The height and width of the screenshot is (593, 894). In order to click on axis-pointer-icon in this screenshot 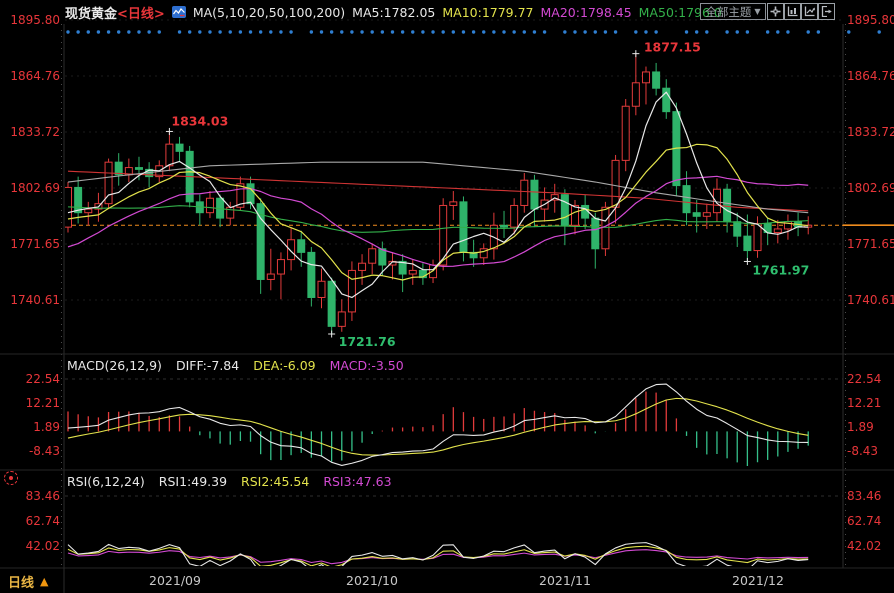, I will do `click(809, 11)`.